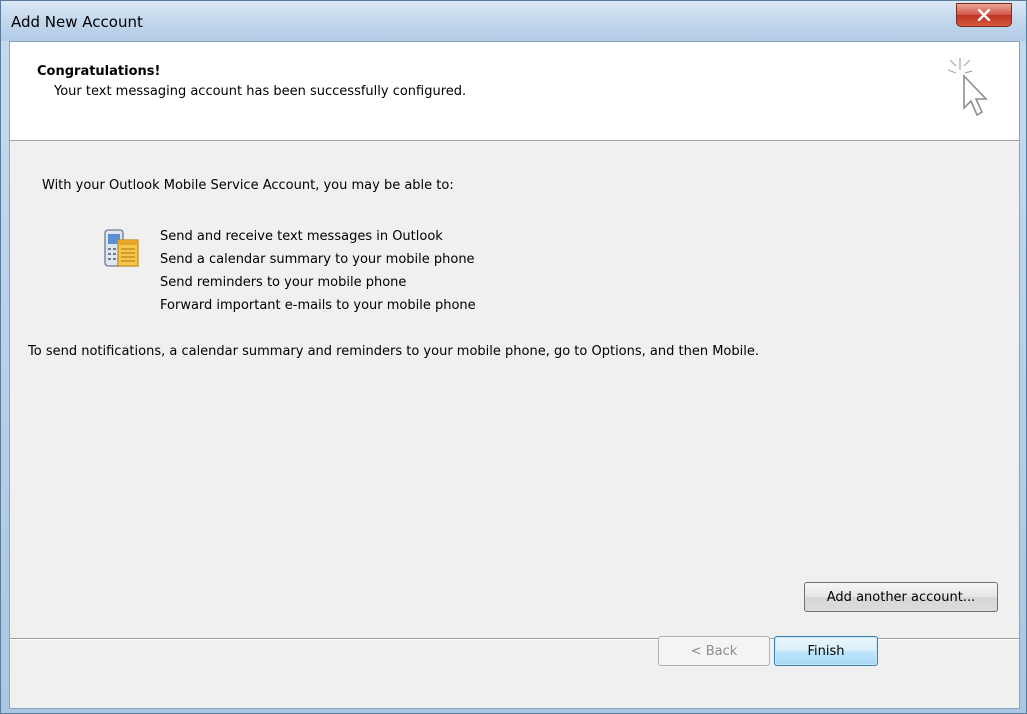  What do you see at coordinates (513, 21) in the screenshot?
I see `title-bar: Add New Account` at bounding box center [513, 21].